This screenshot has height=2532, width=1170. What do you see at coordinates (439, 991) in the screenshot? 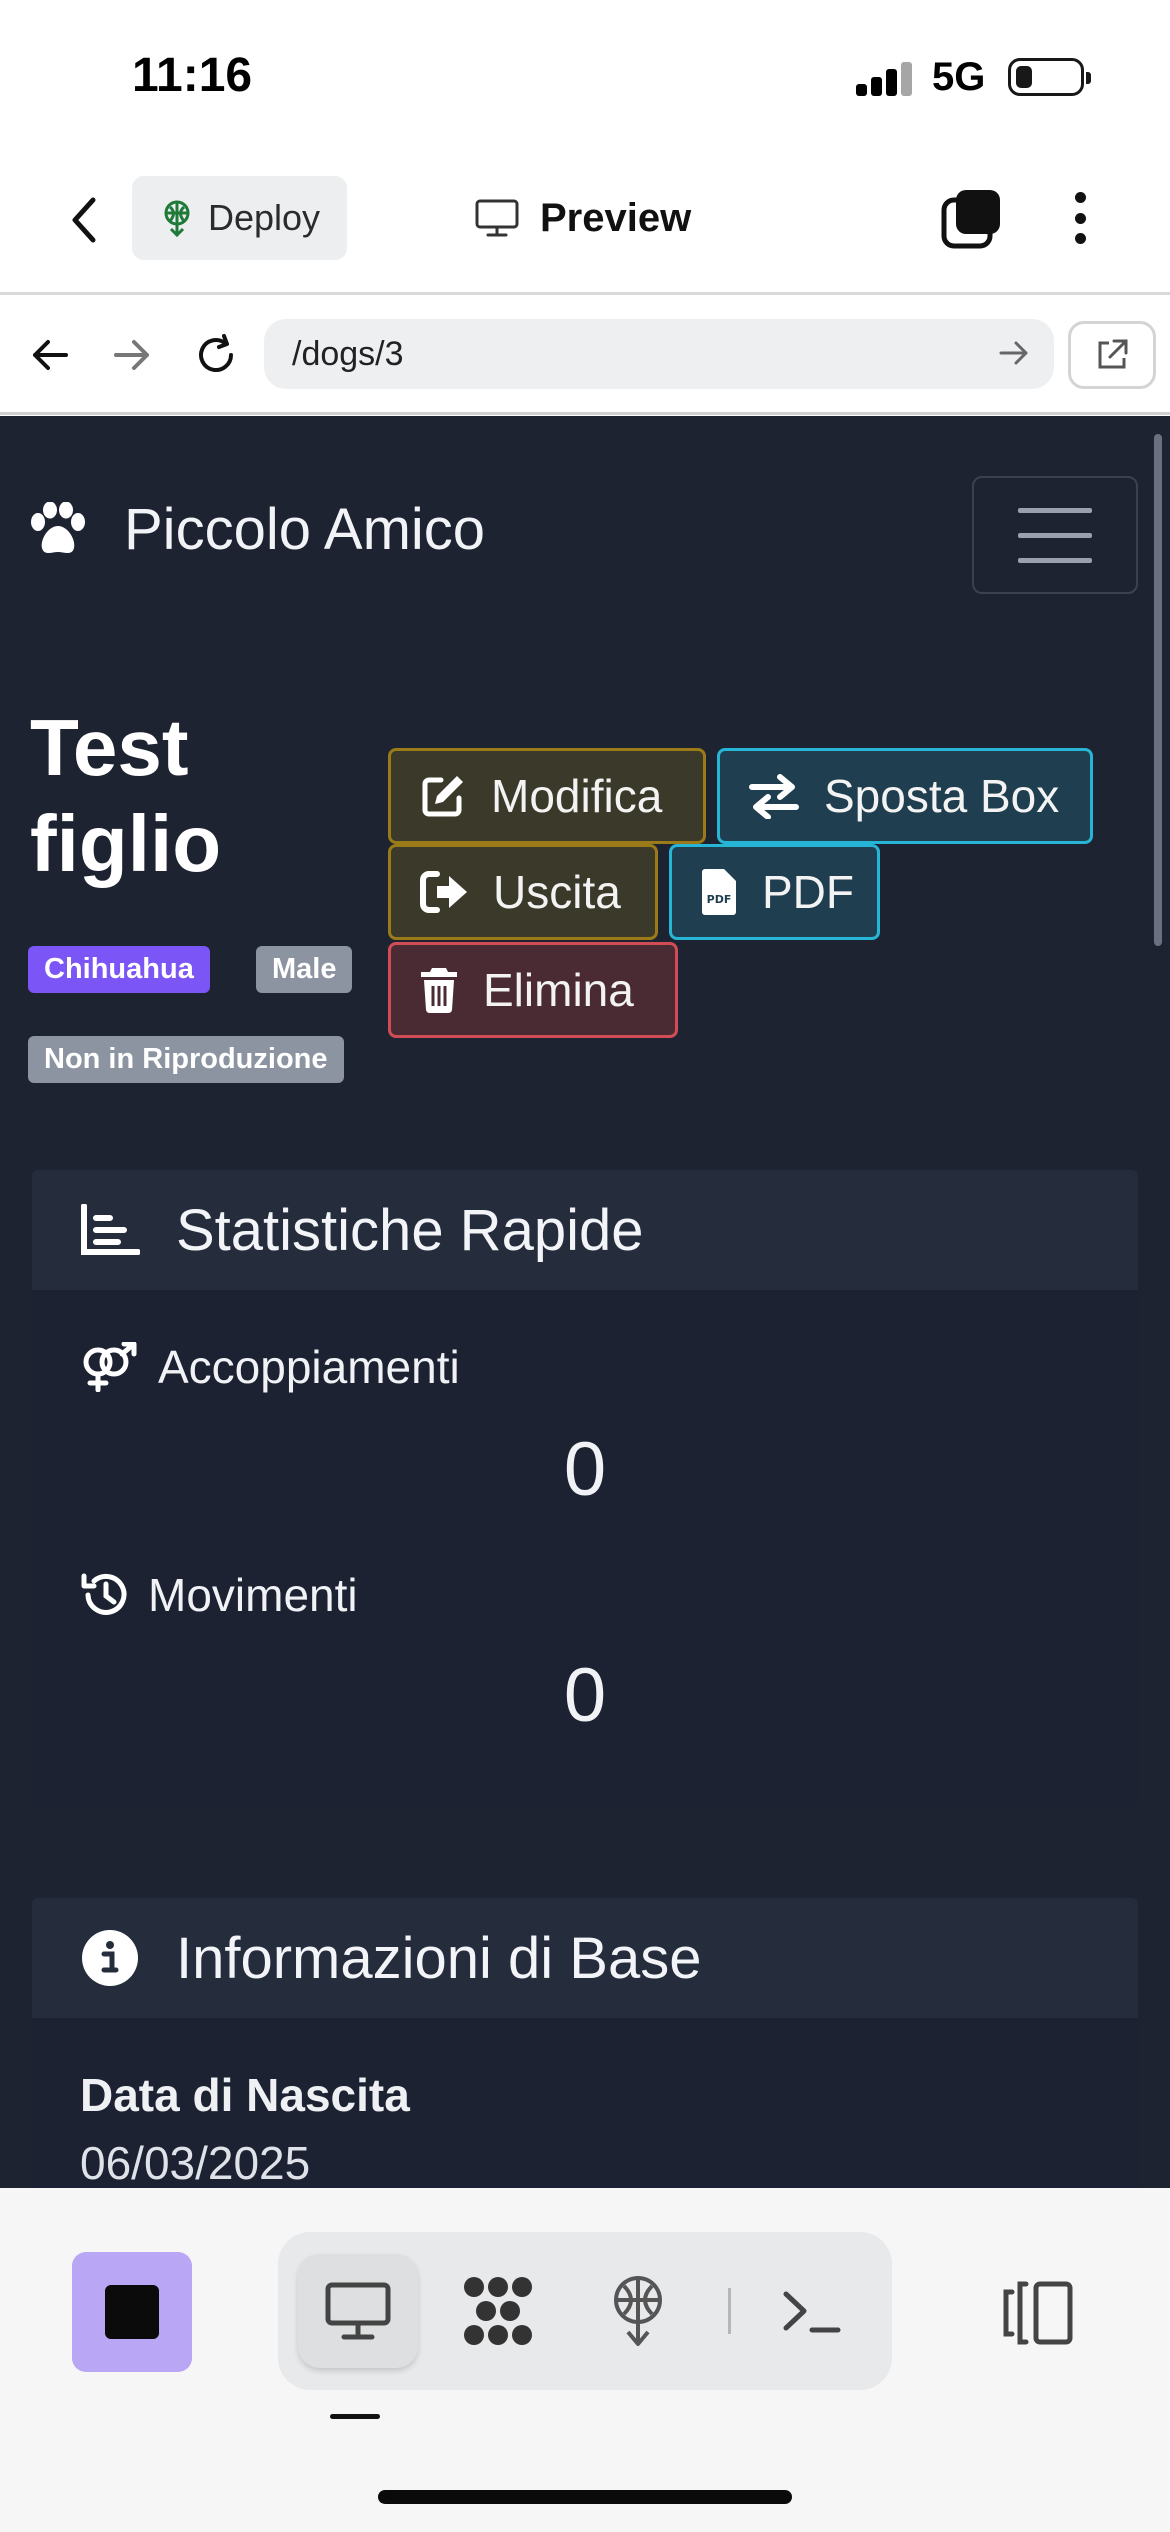
I see `trash-icon` at bounding box center [439, 991].